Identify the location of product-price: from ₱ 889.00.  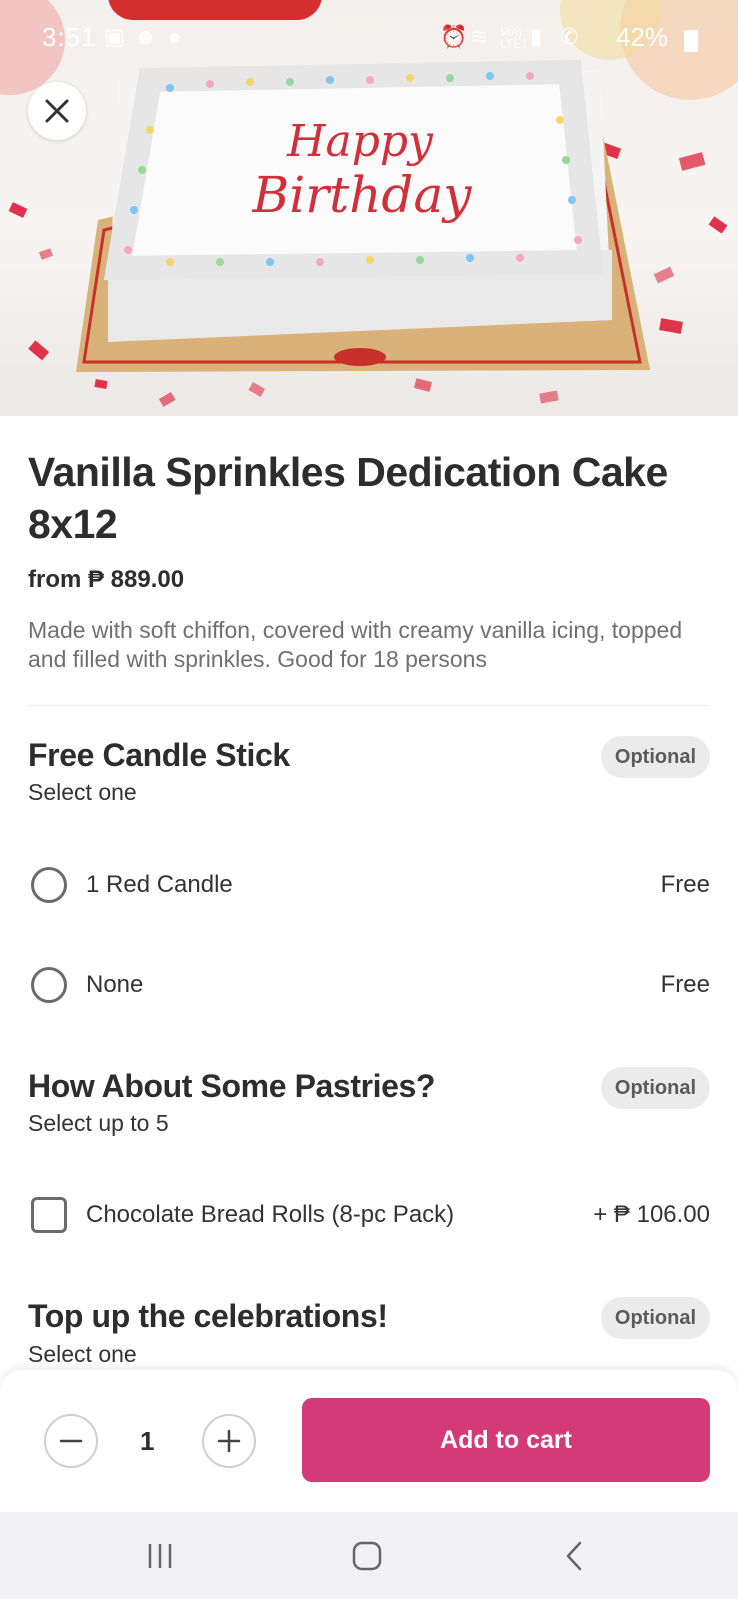
(106, 579).